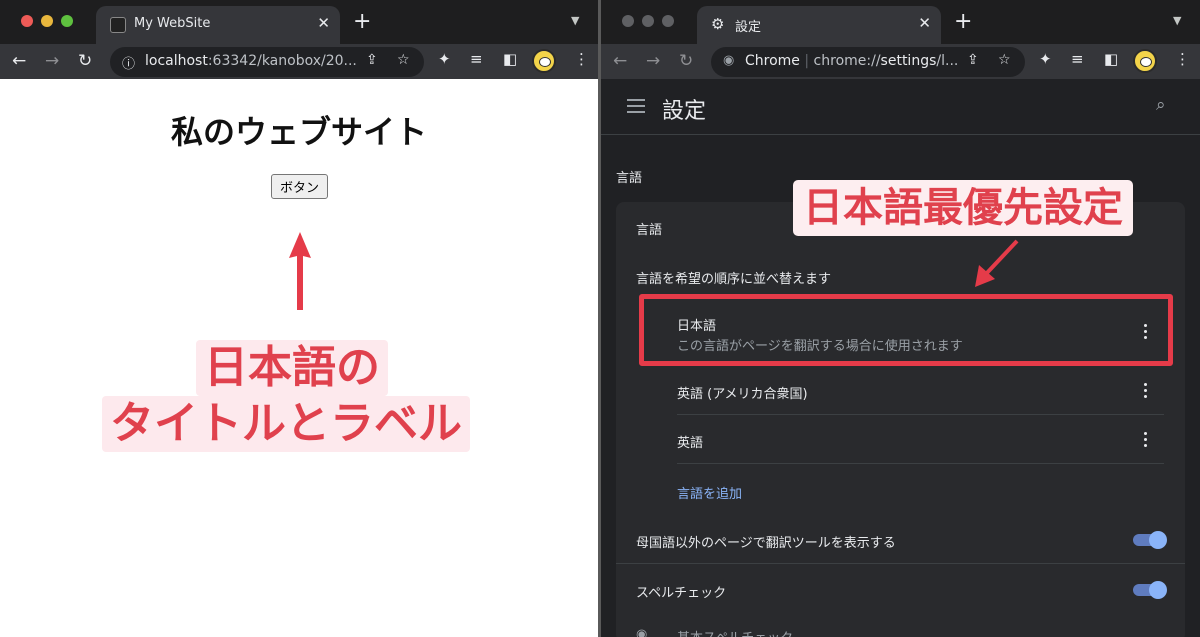 The width and height of the screenshot is (1200, 637). What do you see at coordinates (997, 263) in the screenshot?
I see `annotation-arrow-icon` at bounding box center [997, 263].